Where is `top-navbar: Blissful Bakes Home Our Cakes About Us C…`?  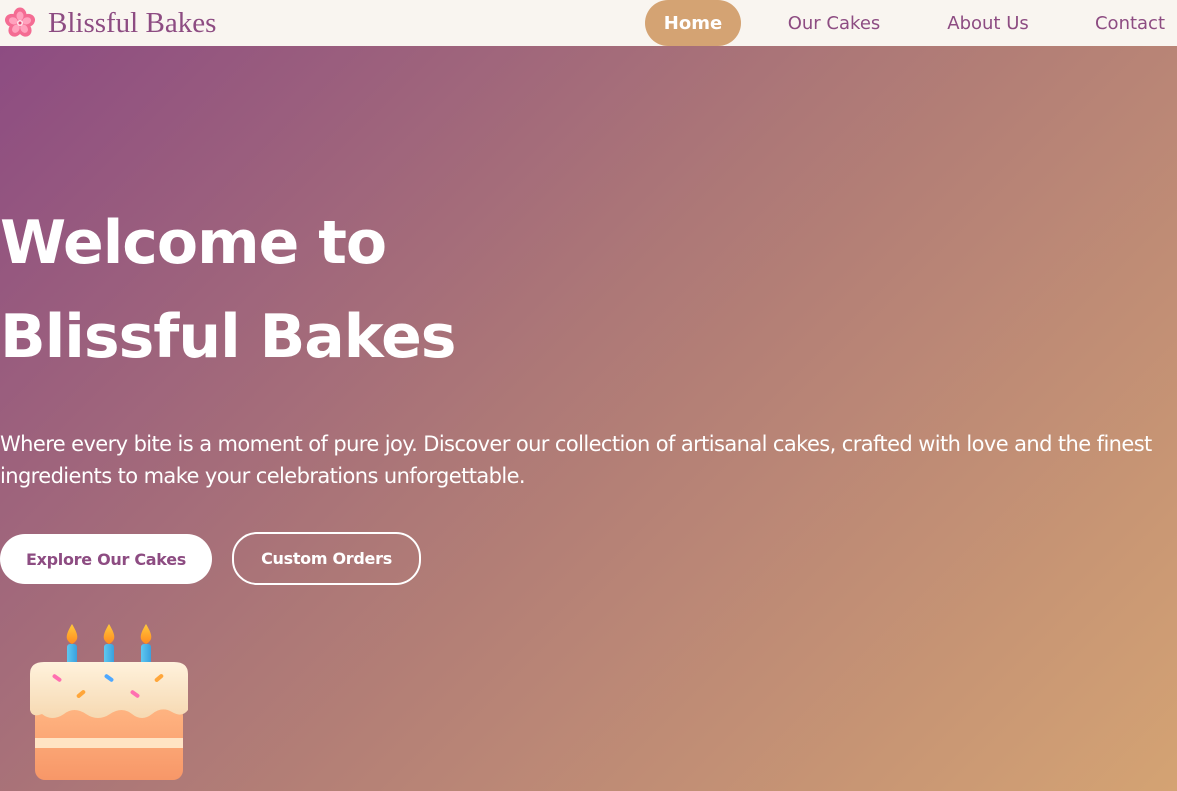 top-navbar: Blissful Bakes Home Our Cakes About Us C… is located at coordinates (588, 23).